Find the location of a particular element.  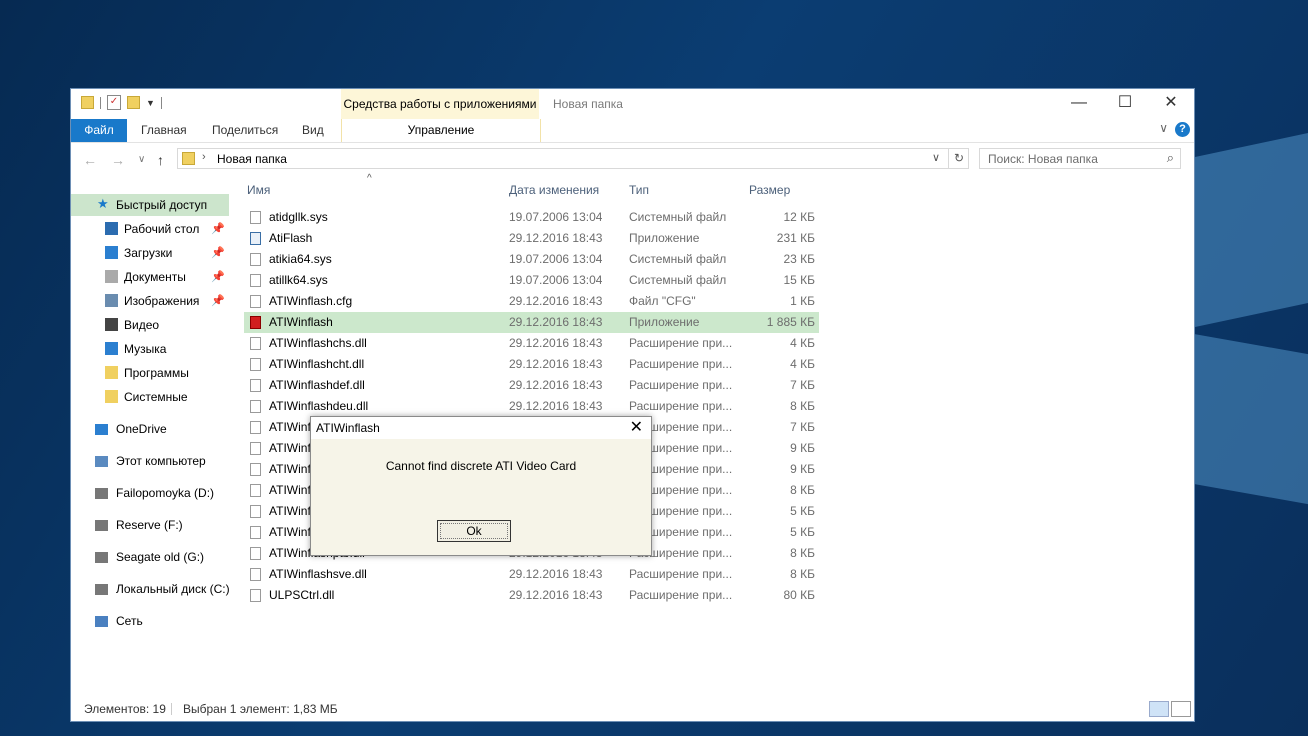

forward-icon: → is located at coordinates (118, 160).